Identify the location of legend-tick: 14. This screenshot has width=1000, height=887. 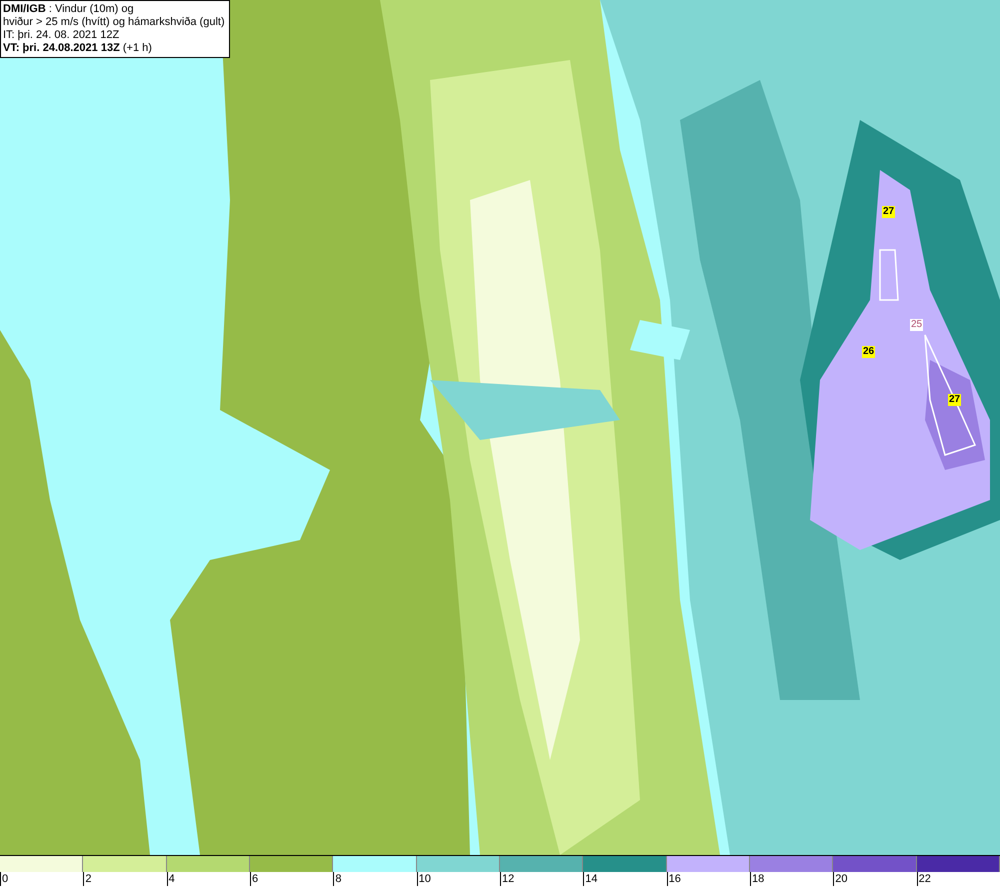
(590, 879).